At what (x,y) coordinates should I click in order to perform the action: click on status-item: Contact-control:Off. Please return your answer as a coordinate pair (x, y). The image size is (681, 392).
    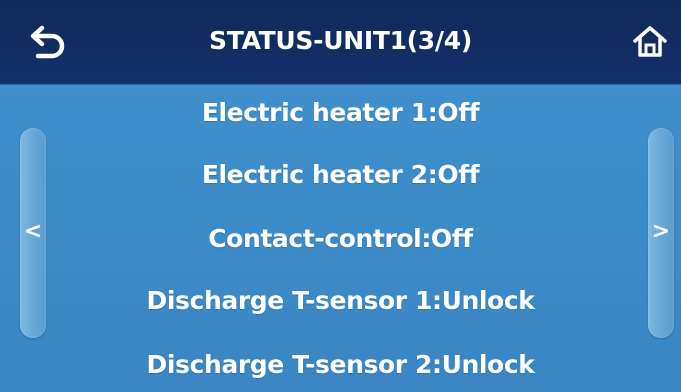
    Looking at the image, I should click on (340, 238).